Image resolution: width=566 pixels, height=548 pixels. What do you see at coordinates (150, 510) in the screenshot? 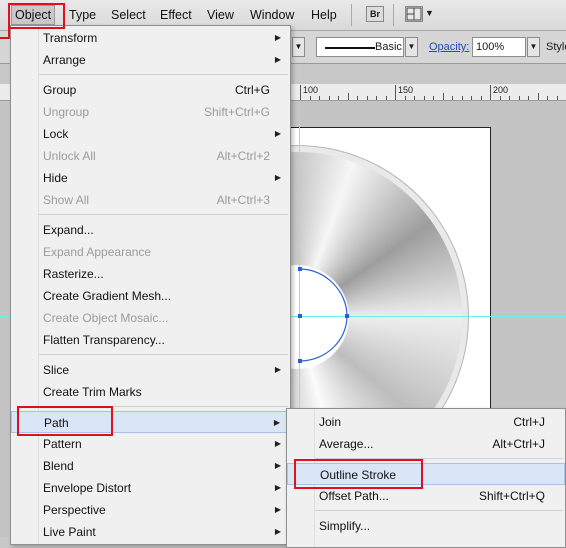
I see `menu-item-perspective: Perspective ▶` at bounding box center [150, 510].